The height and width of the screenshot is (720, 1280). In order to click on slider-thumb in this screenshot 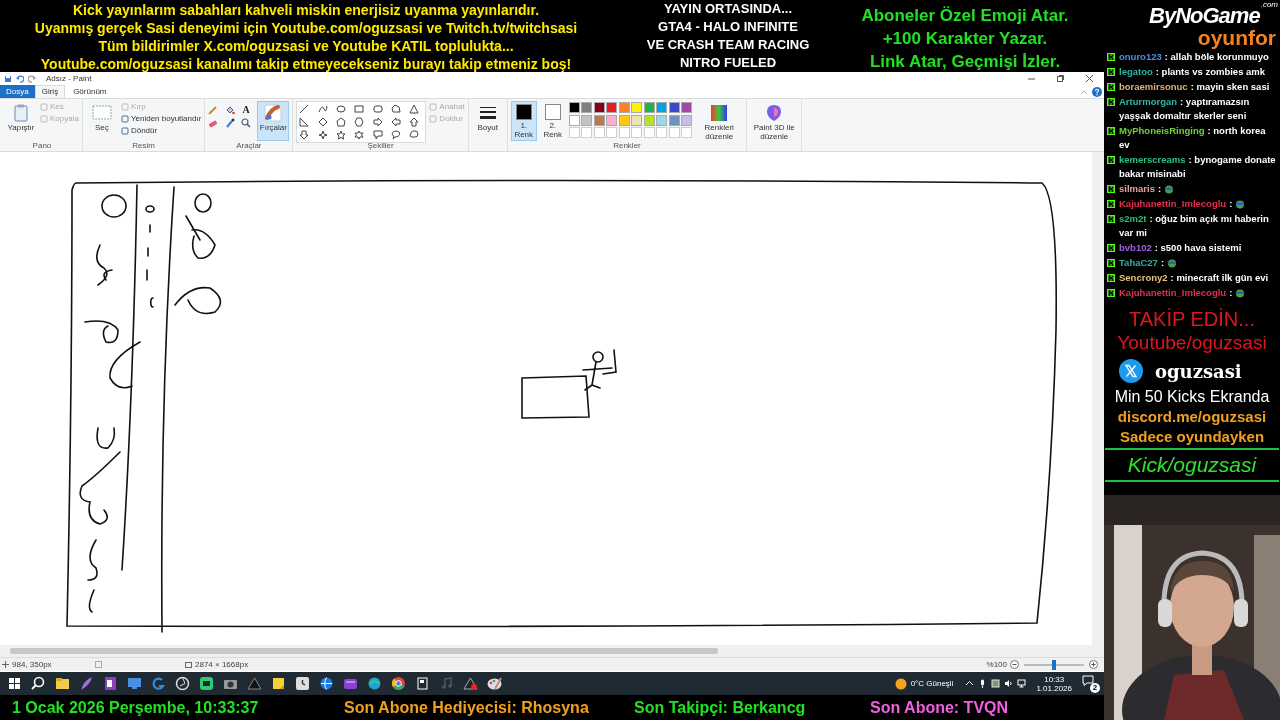, I will do `click(1054, 664)`.